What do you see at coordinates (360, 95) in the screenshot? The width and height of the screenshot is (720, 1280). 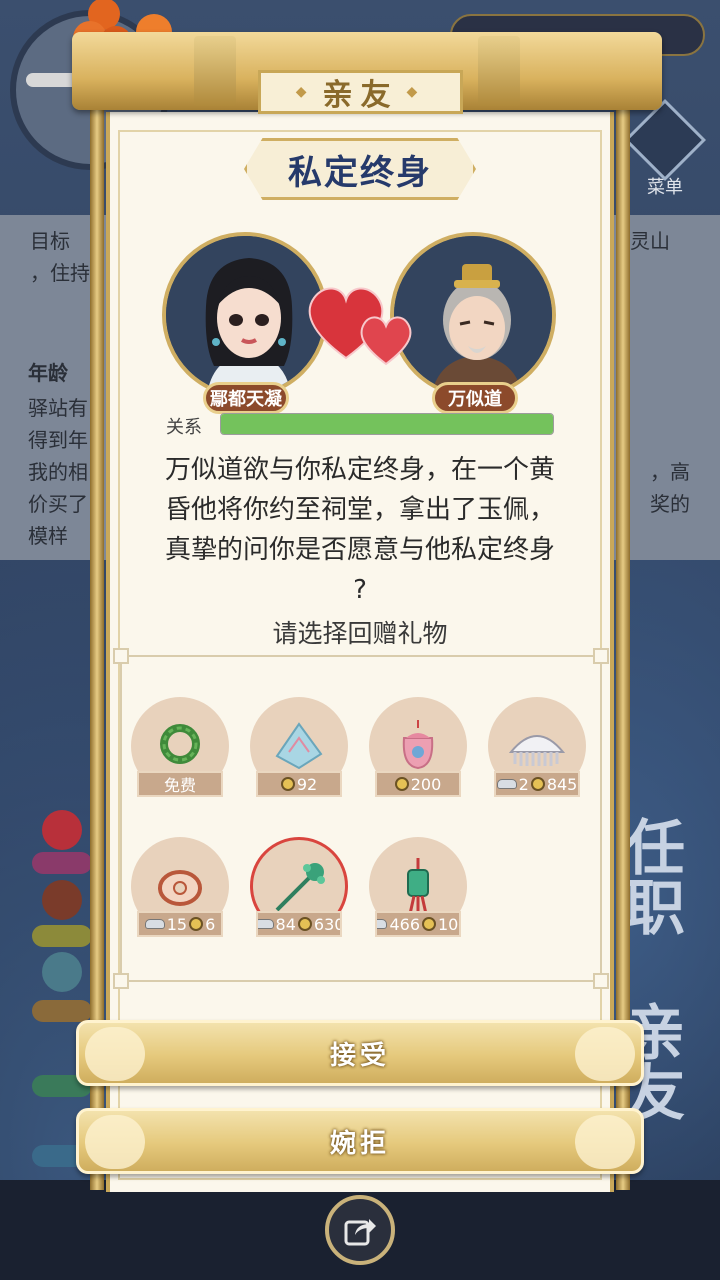 I see `tab-title-text: 亲友` at bounding box center [360, 95].